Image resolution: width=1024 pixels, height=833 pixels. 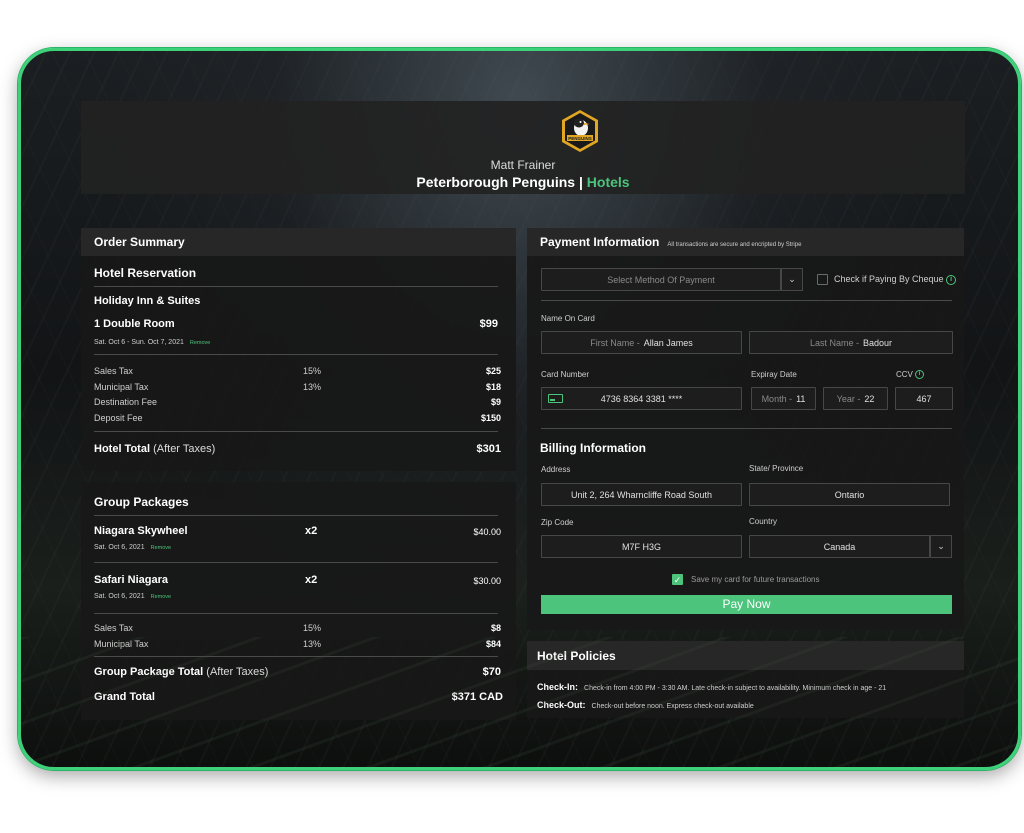 I want to click on cheque-option: Check if Paying By Cheque i, so click(x=895, y=279).